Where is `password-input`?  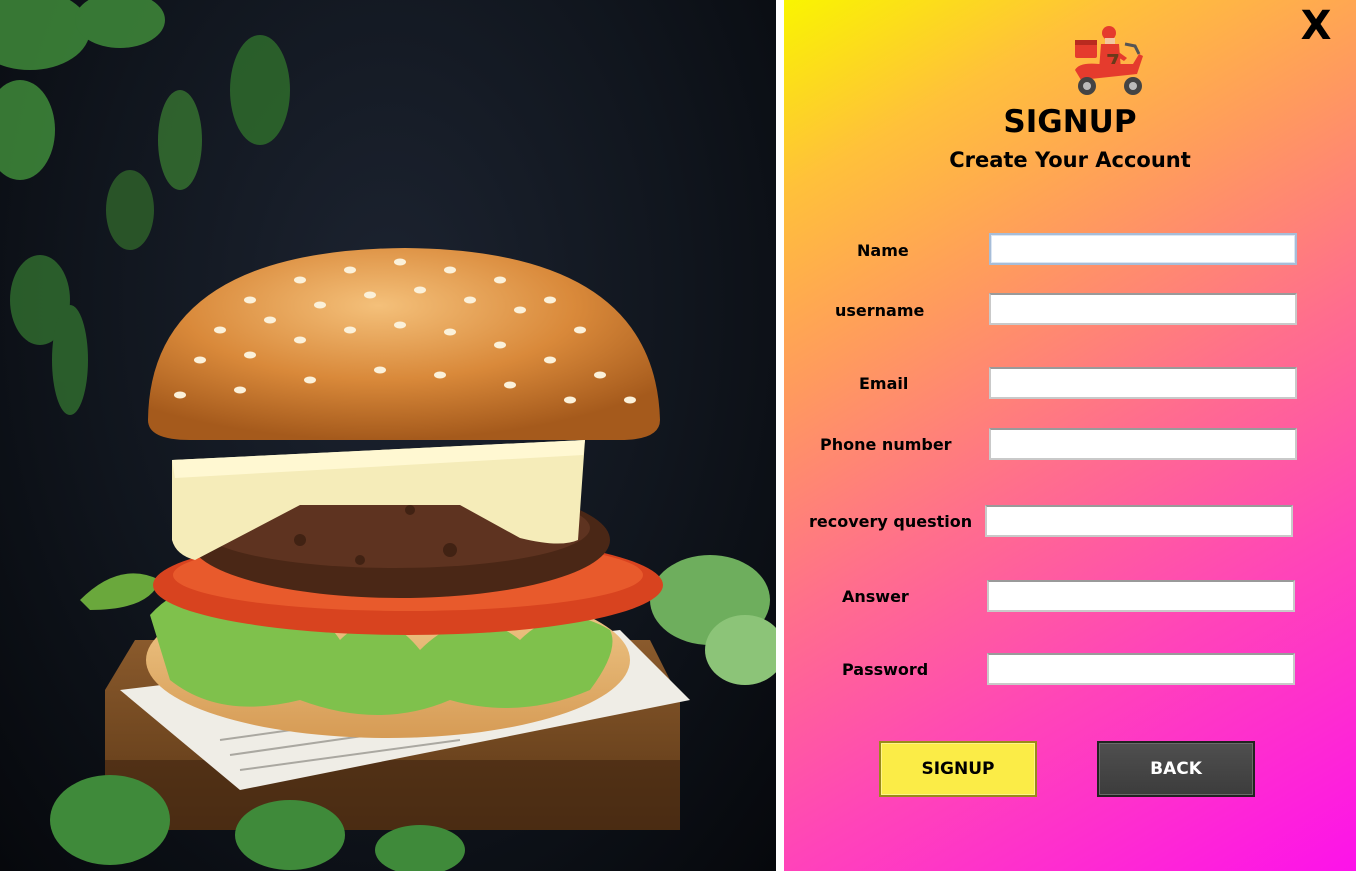 password-input is located at coordinates (1141, 669).